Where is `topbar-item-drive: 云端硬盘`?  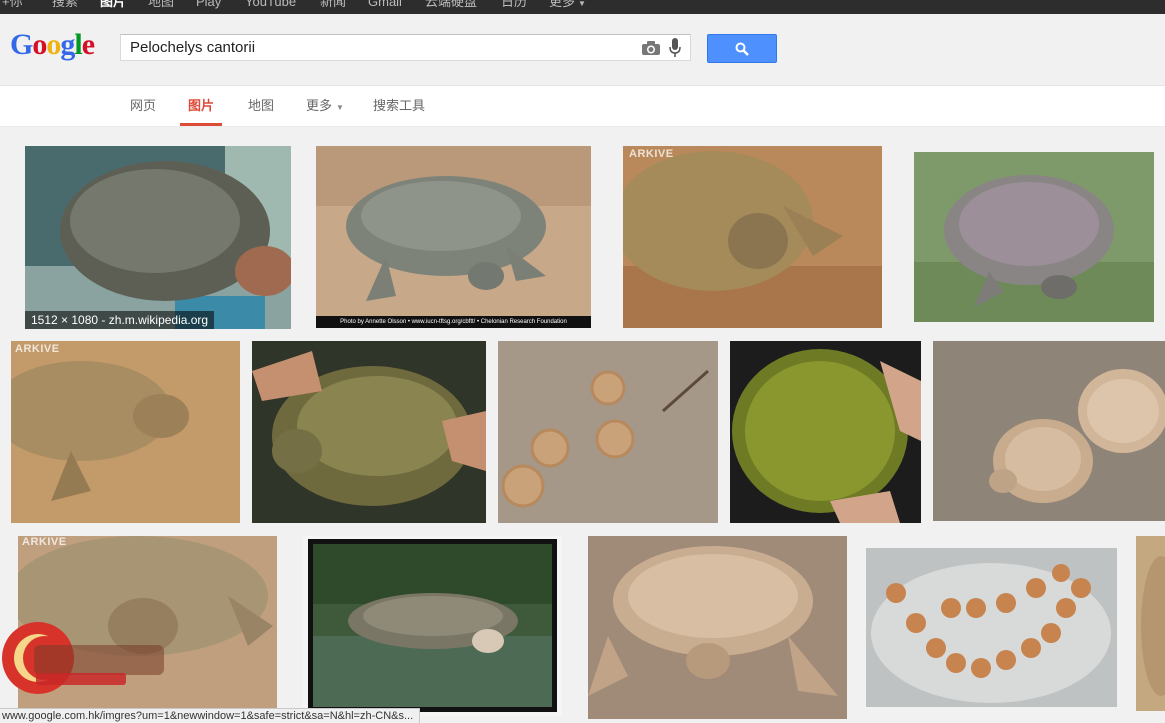 topbar-item-drive: 云端硬盘 is located at coordinates (451, 5).